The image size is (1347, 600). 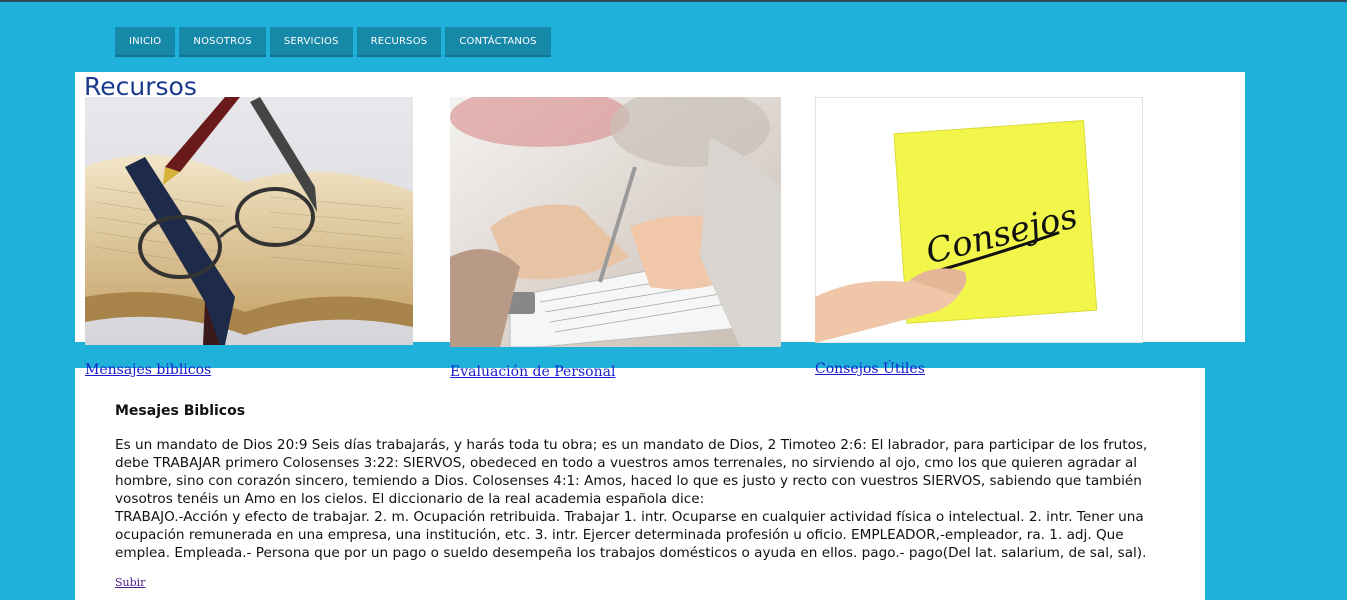 What do you see at coordinates (979, 220) in the screenshot?
I see `consejos-image: Consejos` at bounding box center [979, 220].